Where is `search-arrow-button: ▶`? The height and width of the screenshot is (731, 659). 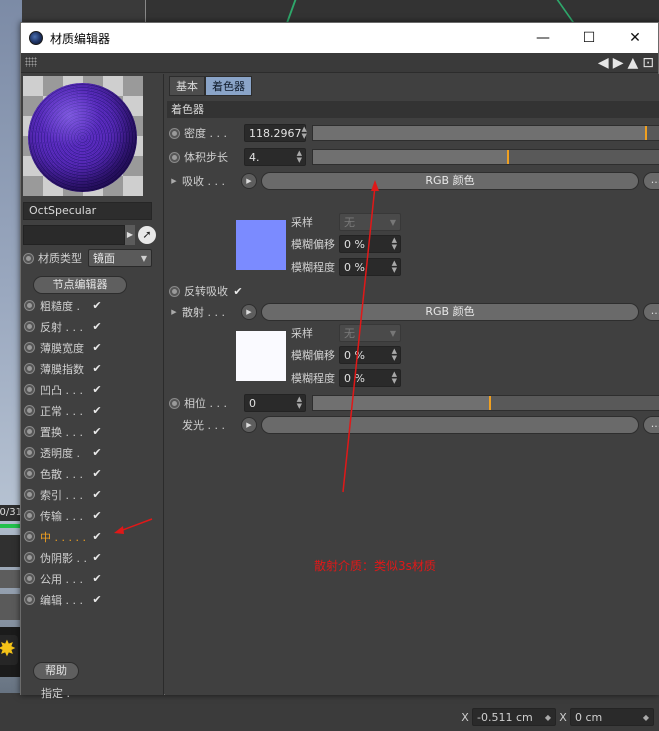 search-arrow-button: ▶ is located at coordinates (130, 235).